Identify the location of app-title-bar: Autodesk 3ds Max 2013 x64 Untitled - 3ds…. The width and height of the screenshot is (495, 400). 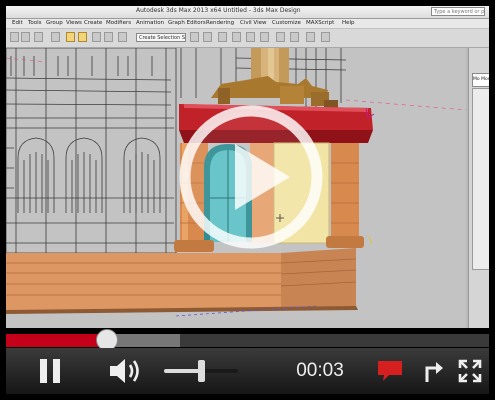
(247, 12).